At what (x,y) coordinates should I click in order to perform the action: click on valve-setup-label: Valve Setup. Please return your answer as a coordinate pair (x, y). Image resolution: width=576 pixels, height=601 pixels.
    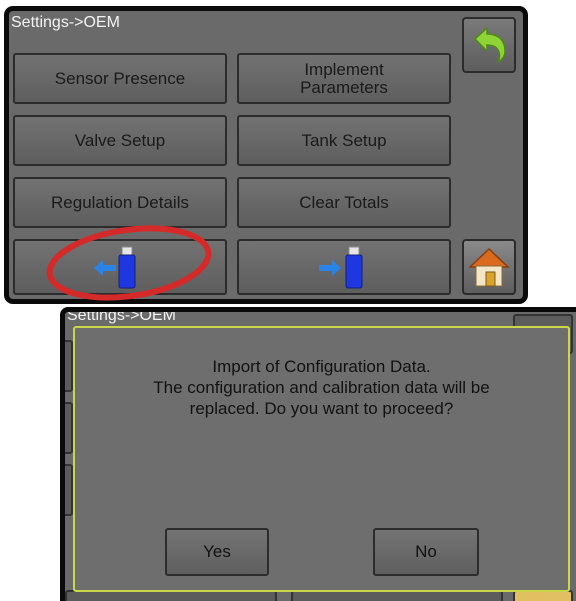
    Looking at the image, I should click on (120, 140).